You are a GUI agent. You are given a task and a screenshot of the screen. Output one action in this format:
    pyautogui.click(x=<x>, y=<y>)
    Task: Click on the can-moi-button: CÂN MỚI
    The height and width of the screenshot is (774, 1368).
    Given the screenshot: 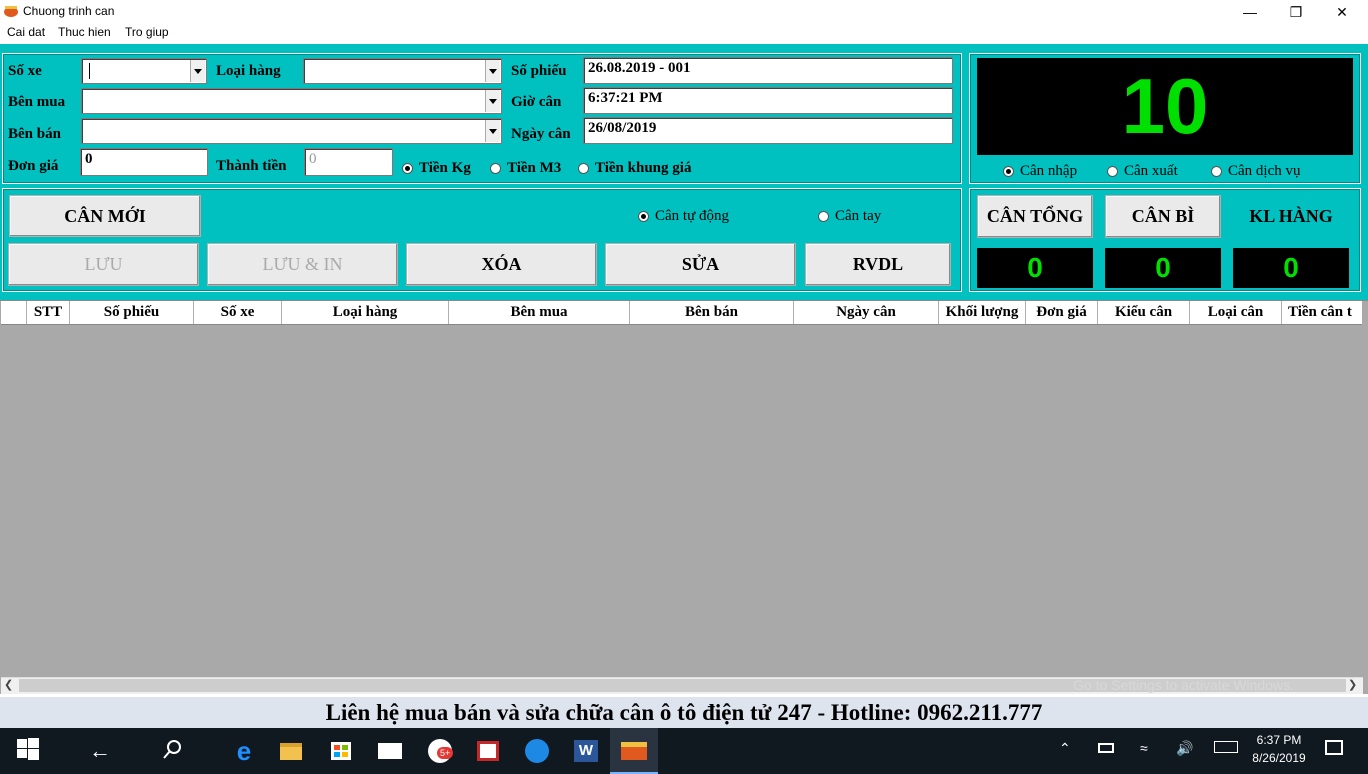 What is the action you would take?
    pyautogui.click(x=105, y=216)
    